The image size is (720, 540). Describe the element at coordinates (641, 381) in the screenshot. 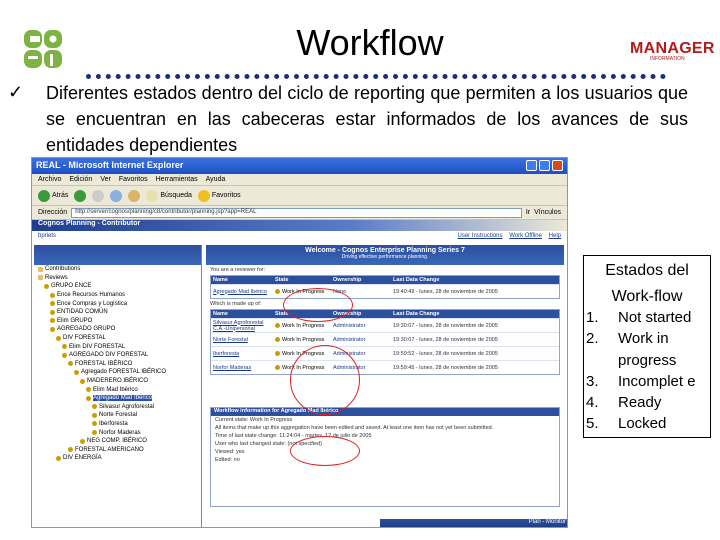

I see `list-item: 3. Incomplet e` at that location.